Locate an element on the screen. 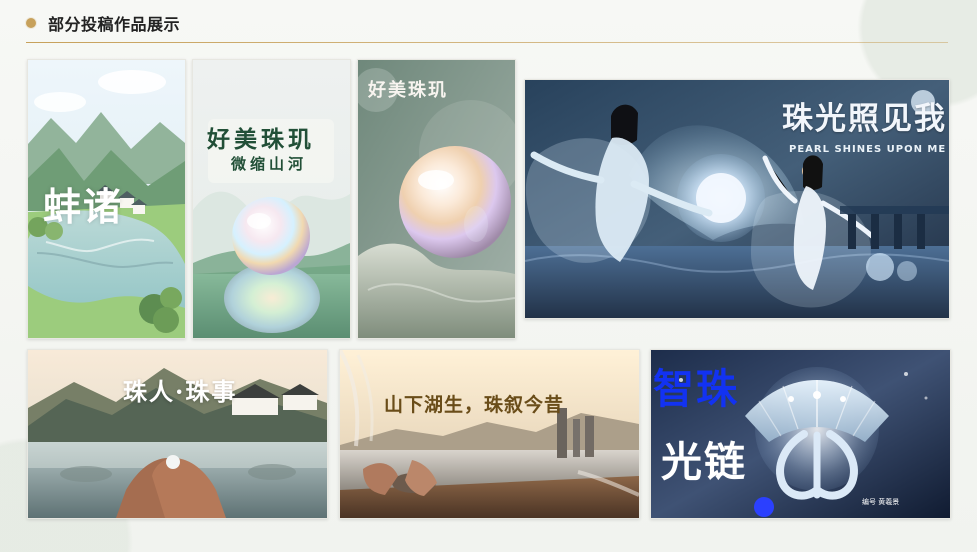 The height and width of the screenshot is (552, 977). artwork-card-2: 好美珠玑 微缩山河 is located at coordinates (271, 199).